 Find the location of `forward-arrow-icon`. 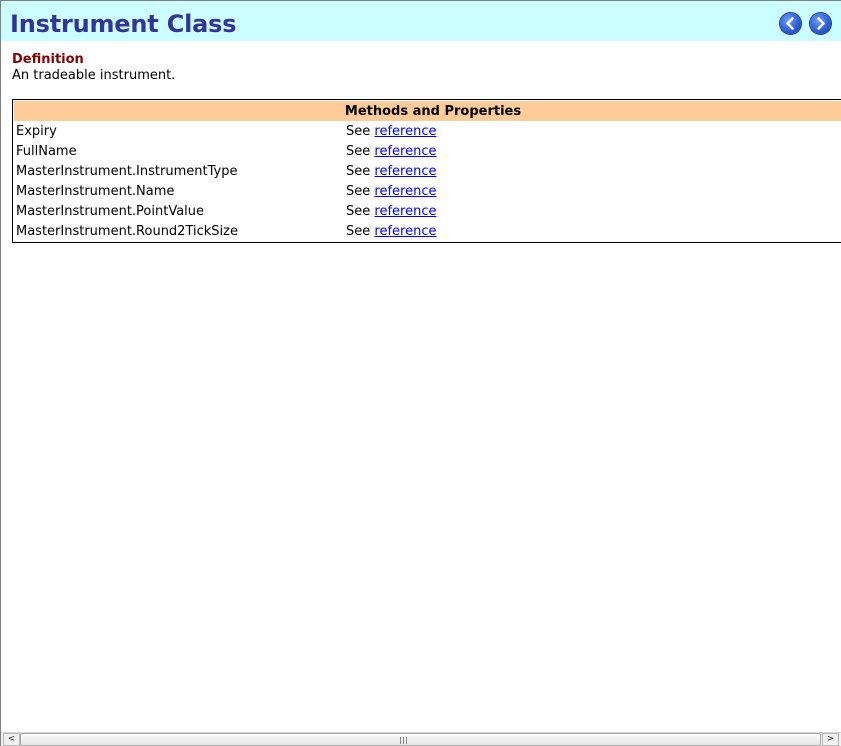

forward-arrow-icon is located at coordinates (820, 23).